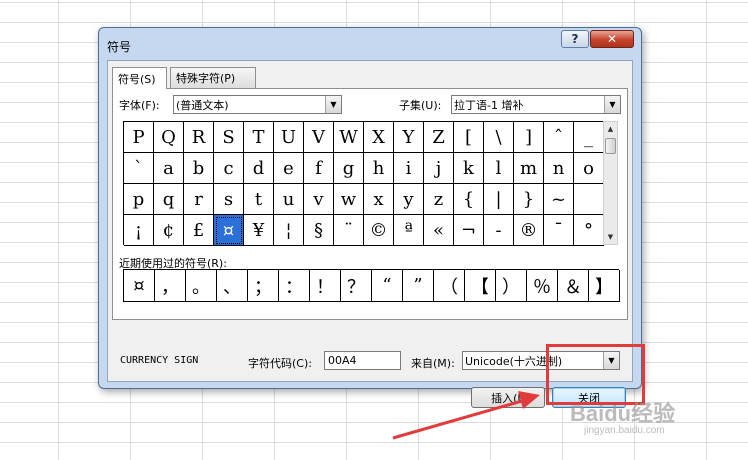 The width and height of the screenshot is (748, 460). I want to click on watermark-logo: Baidu经验, so click(623, 413).